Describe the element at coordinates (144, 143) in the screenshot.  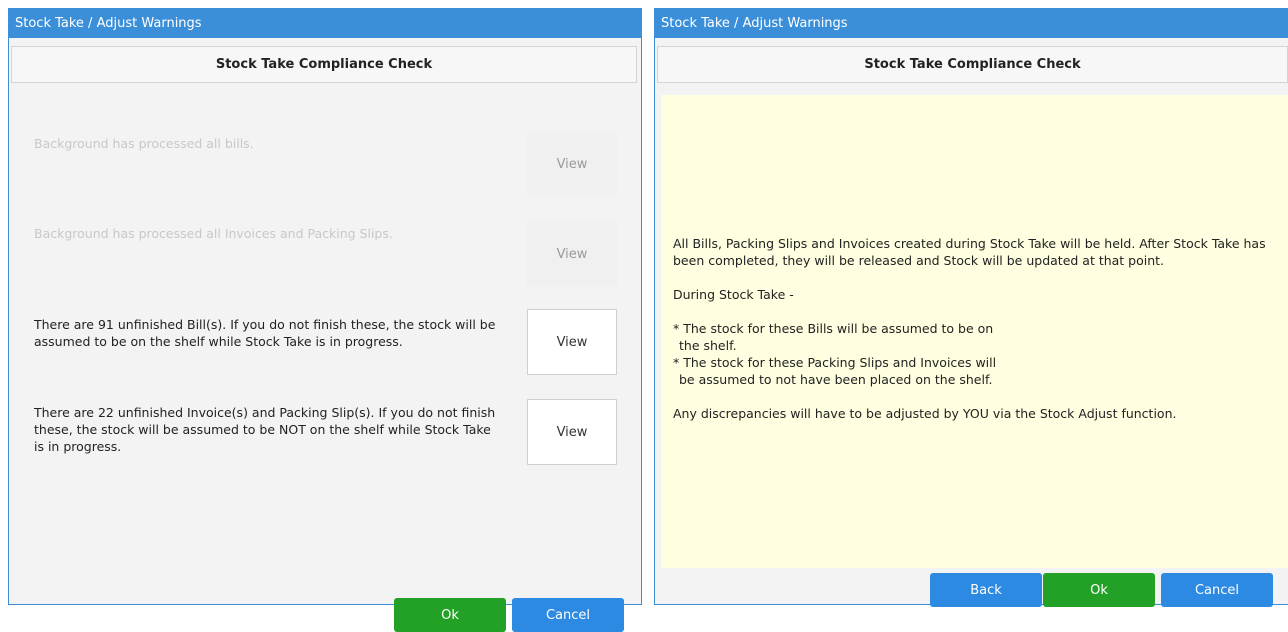
I see `check-bills-processed-text: Background has processed all bills.` at that location.